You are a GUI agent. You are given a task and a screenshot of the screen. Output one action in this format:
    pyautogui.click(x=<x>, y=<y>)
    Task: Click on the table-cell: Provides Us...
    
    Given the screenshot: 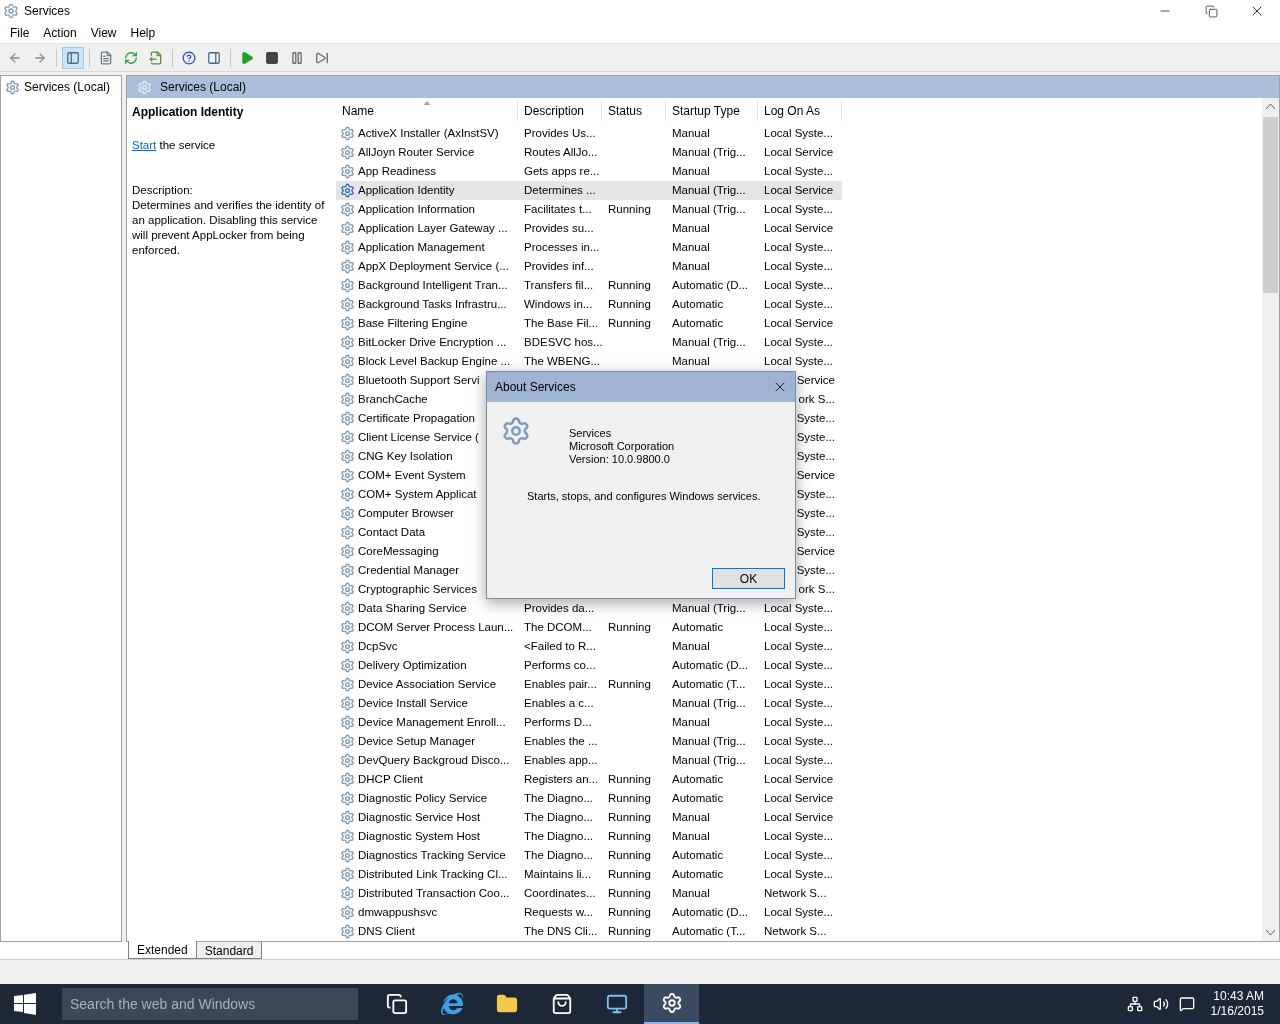 What is the action you would take?
    pyautogui.click(x=560, y=133)
    